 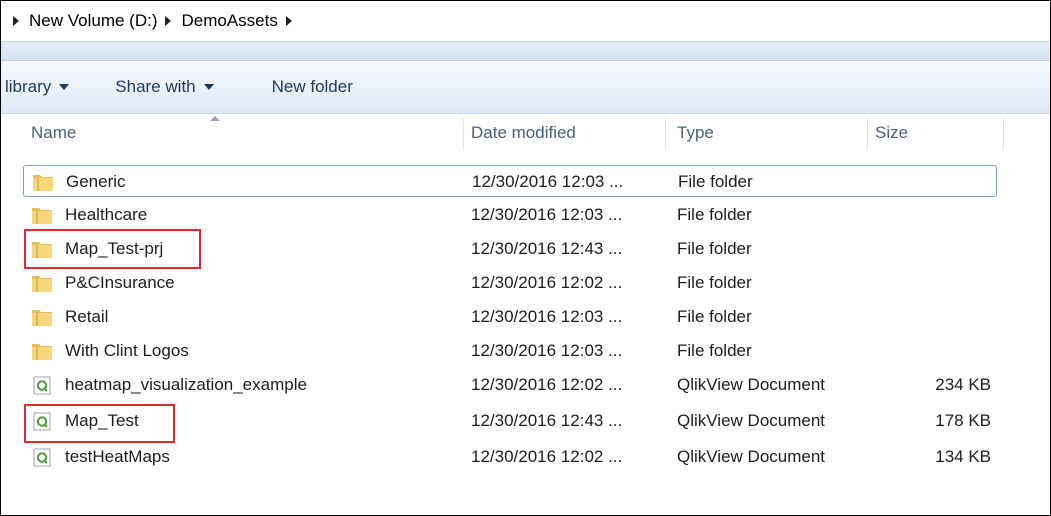 What do you see at coordinates (127, 350) in the screenshot?
I see `file-name: With Clint Logos` at bounding box center [127, 350].